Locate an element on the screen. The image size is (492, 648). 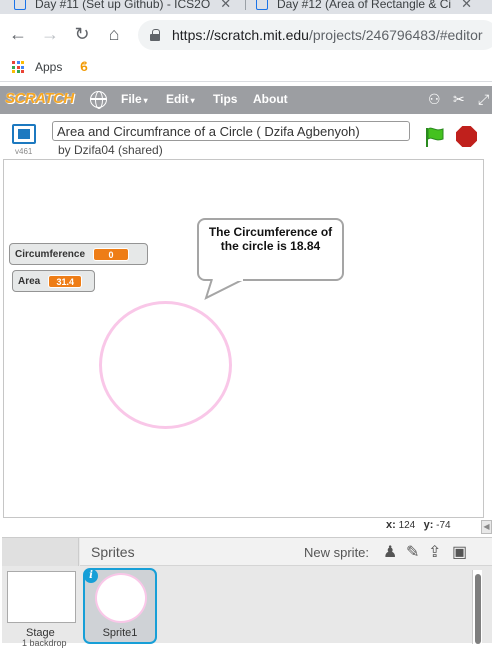
monitor-value: 31.4 is located at coordinates (65, 281).